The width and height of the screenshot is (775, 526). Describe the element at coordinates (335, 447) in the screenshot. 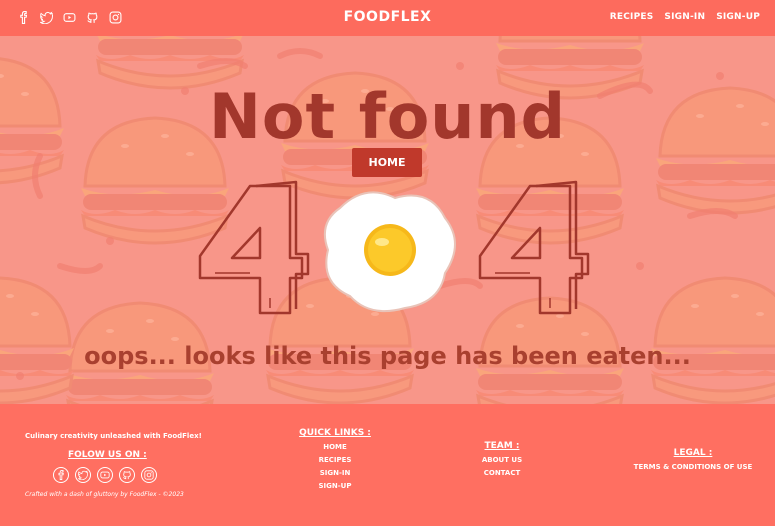

I see `footer-link-home: HOME` at that location.